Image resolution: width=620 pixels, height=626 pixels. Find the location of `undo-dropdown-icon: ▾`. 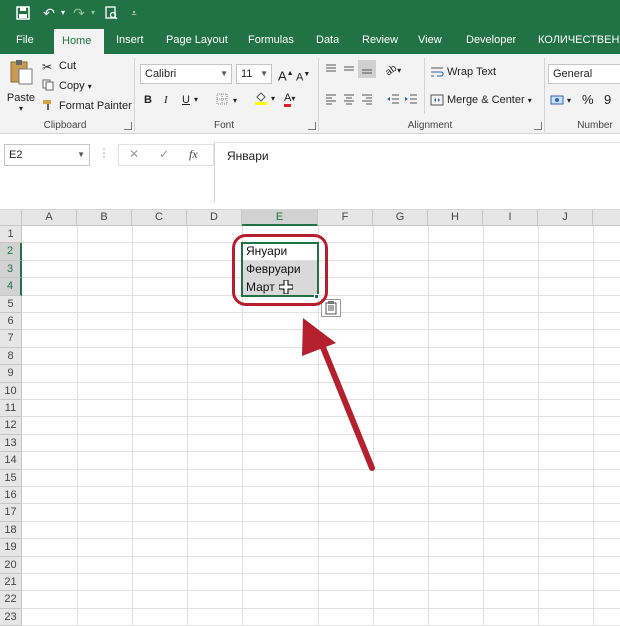

undo-dropdown-icon: ▾ is located at coordinates (63, 13).